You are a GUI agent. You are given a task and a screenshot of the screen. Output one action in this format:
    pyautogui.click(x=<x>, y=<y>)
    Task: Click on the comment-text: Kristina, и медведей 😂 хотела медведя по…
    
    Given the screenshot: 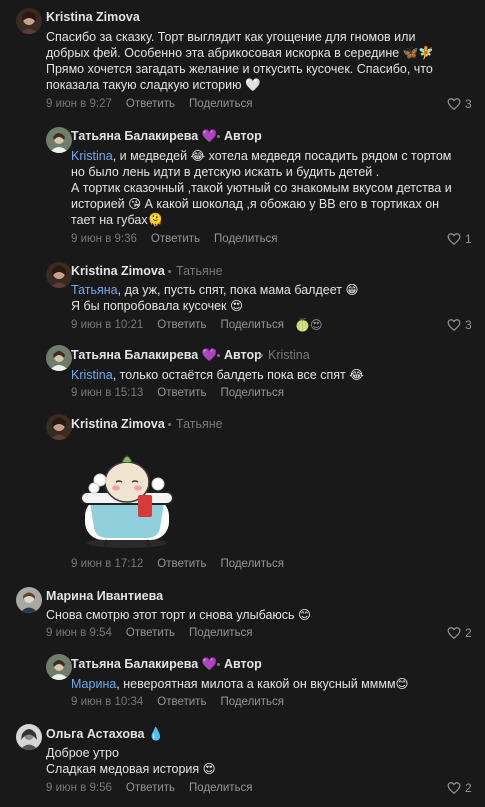 What is the action you would take?
    pyautogui.click(x=261, y=188)
    